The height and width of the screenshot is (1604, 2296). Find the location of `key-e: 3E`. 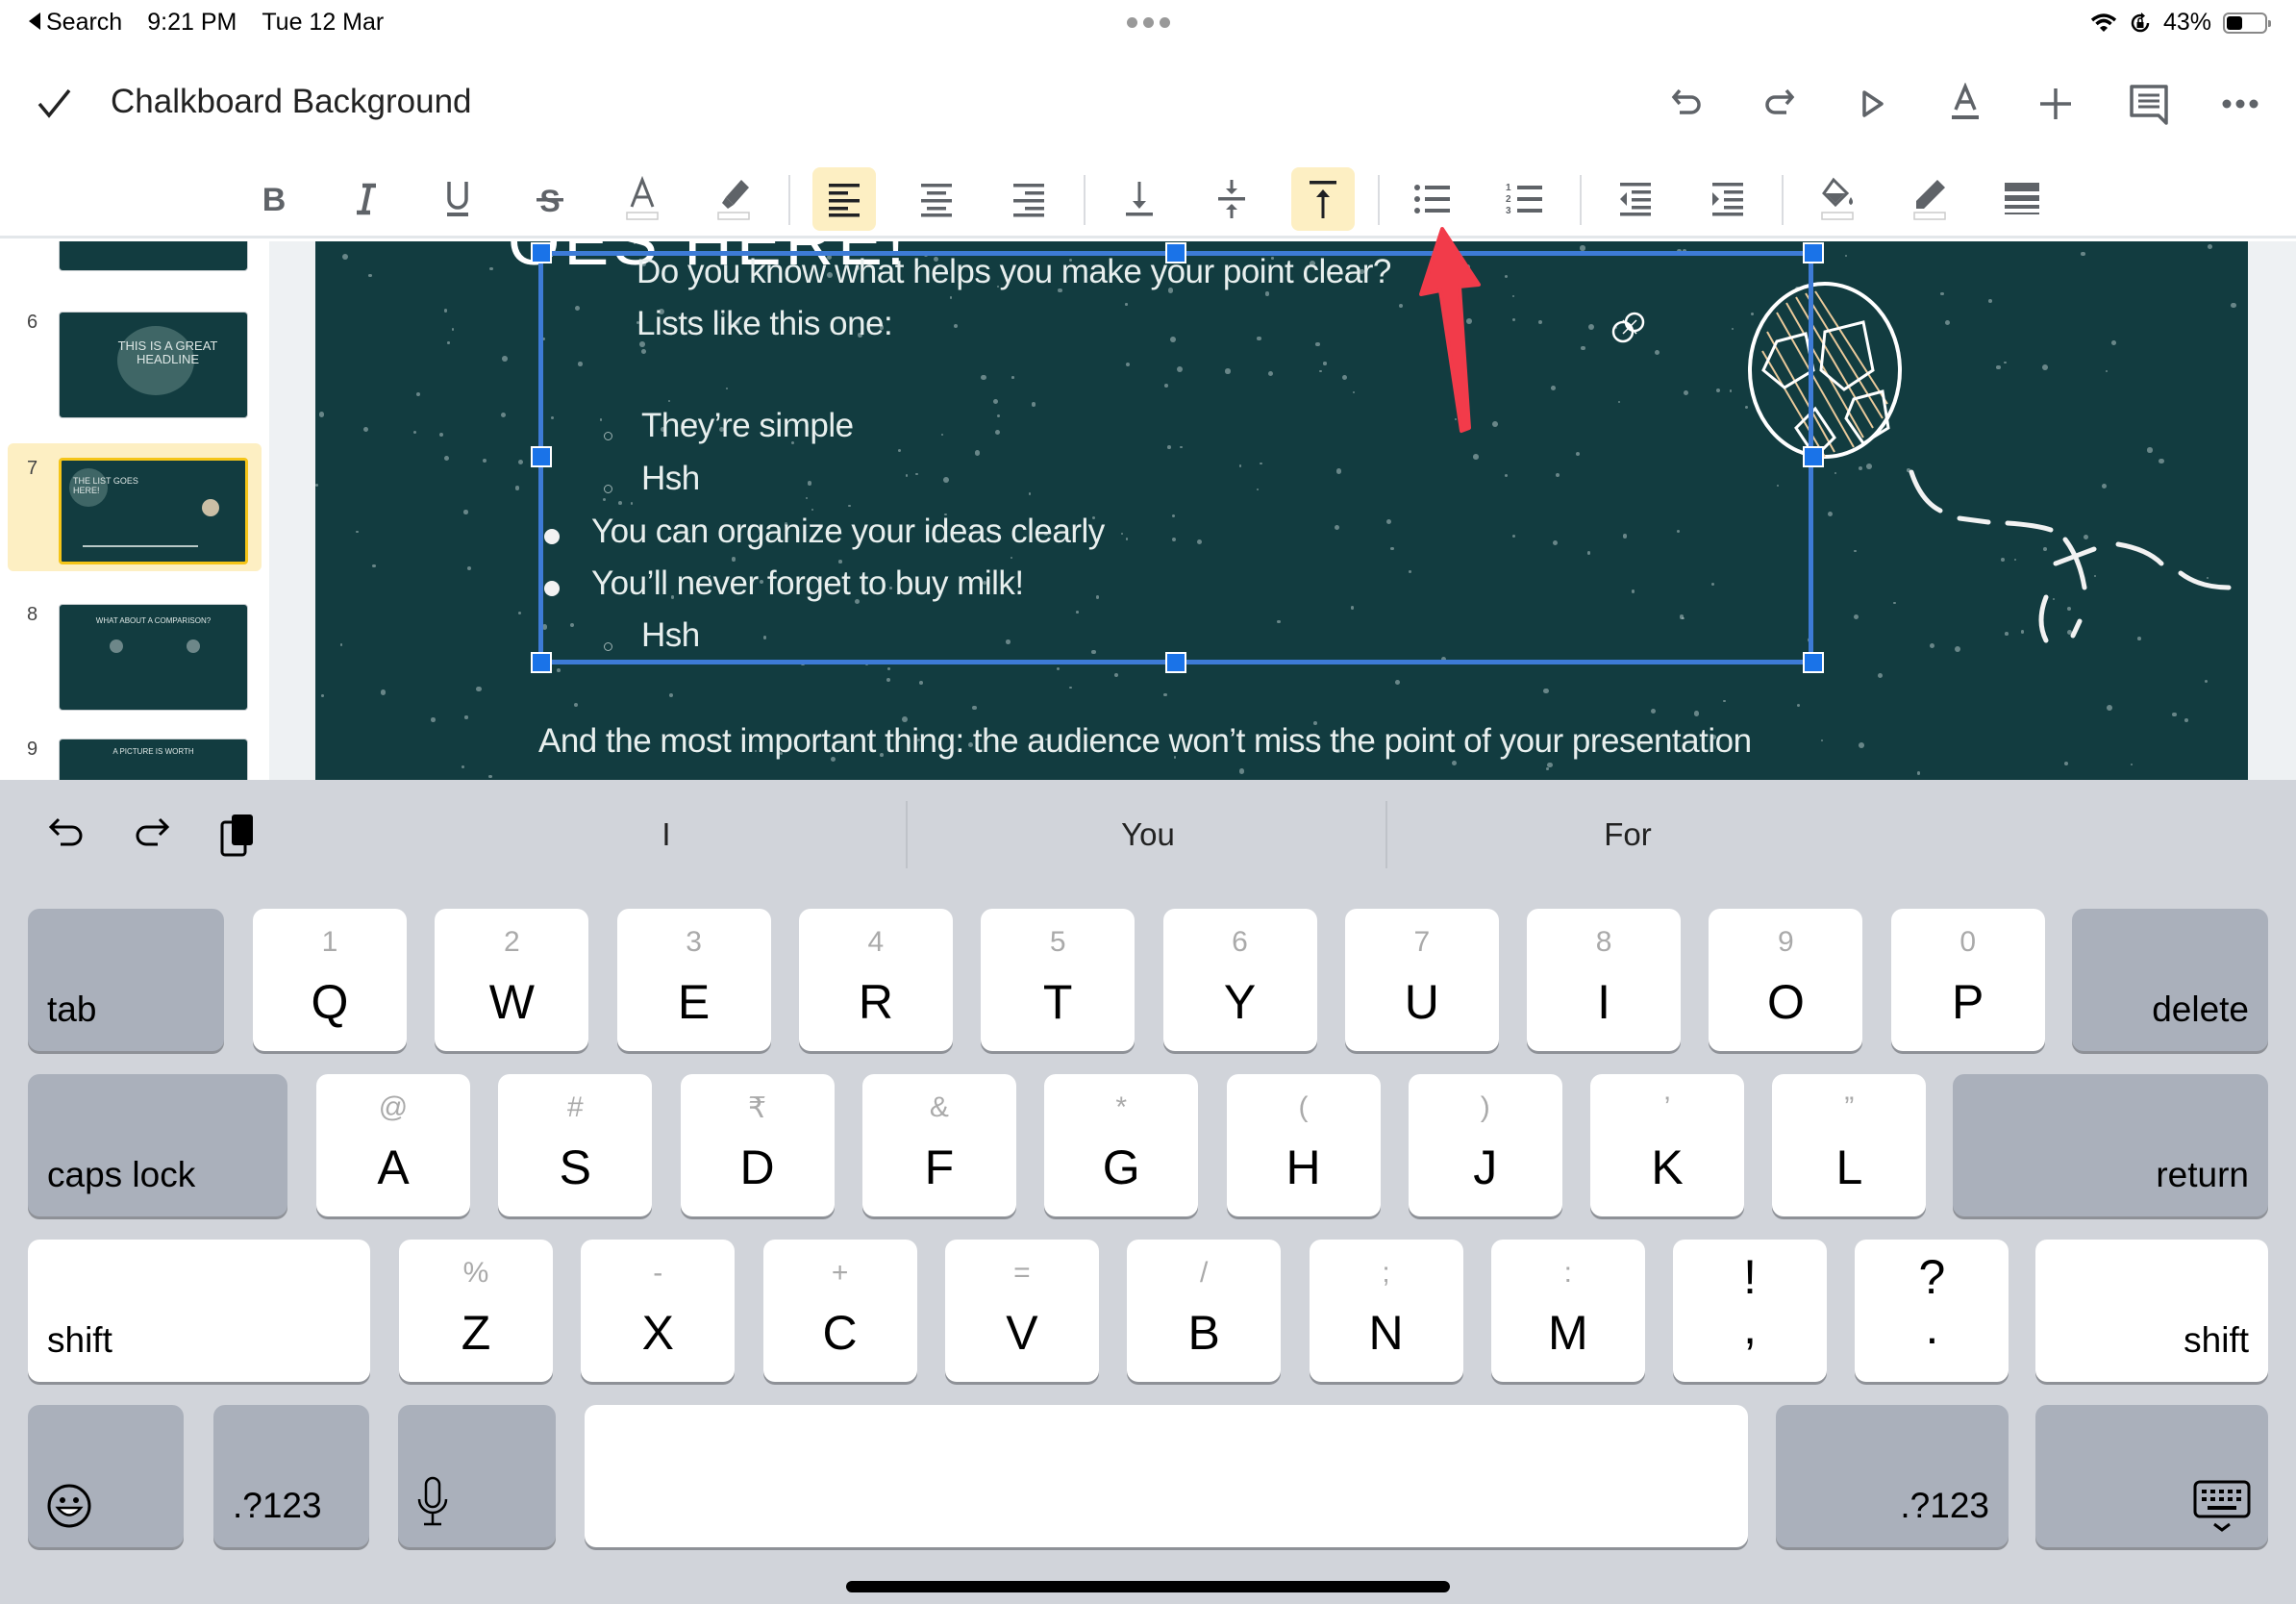

key-e: 3E is located at coordinates (693, 980).